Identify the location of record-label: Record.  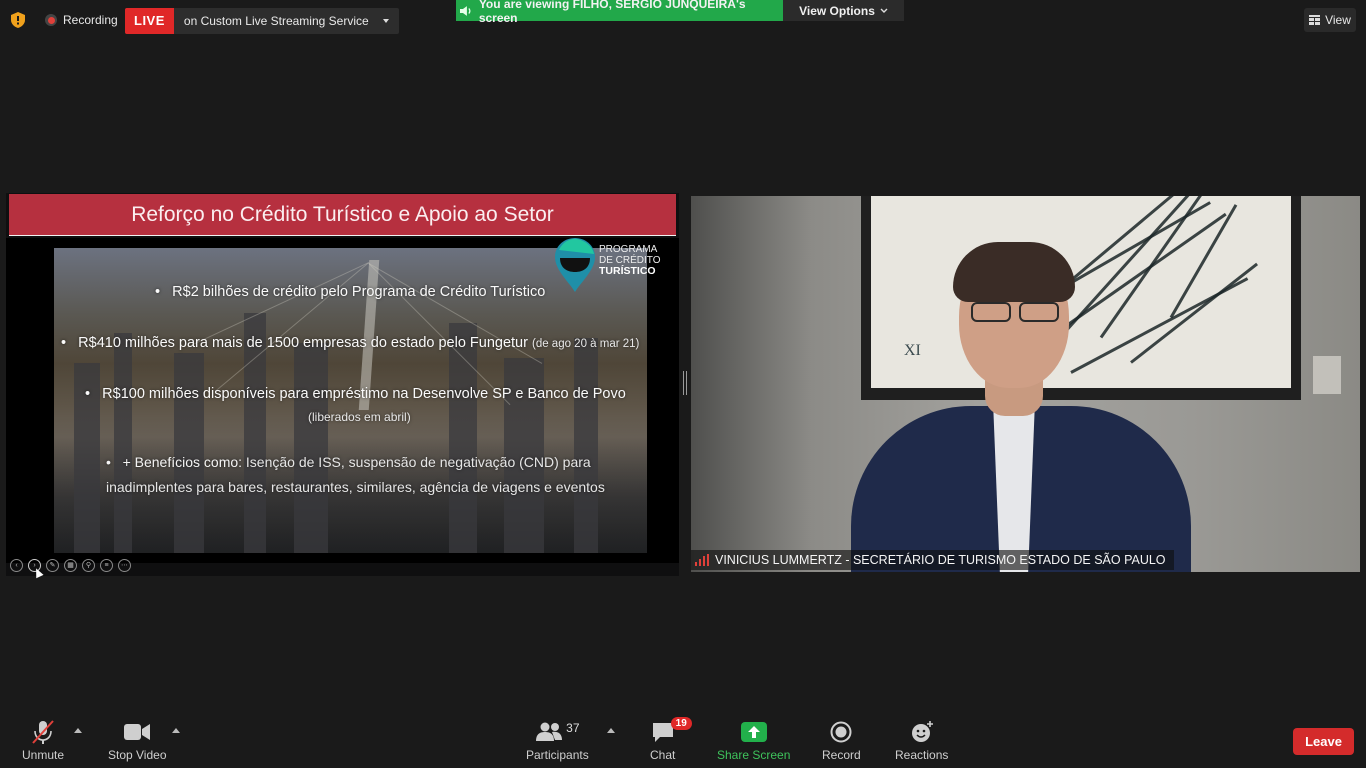
(841, 755).